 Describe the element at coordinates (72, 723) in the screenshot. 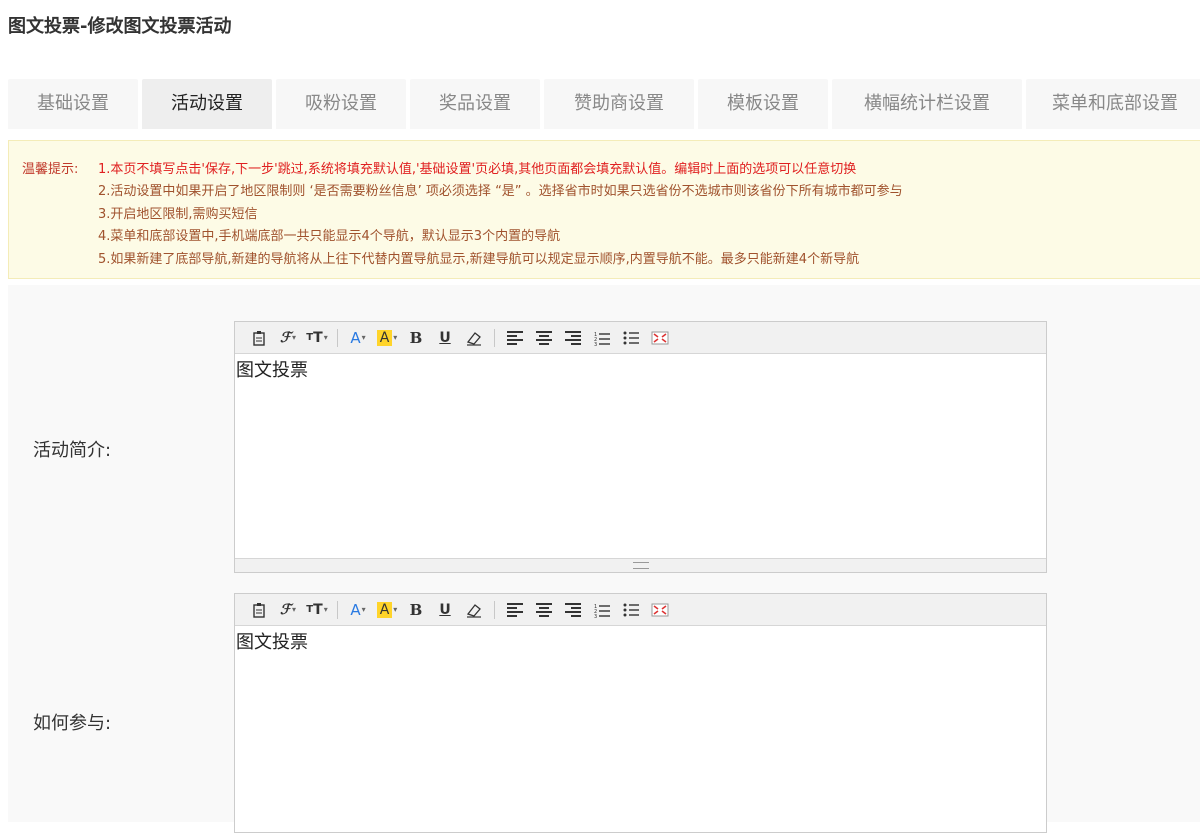

I see `field-label-how-to-join: 如何参与:` at that location.